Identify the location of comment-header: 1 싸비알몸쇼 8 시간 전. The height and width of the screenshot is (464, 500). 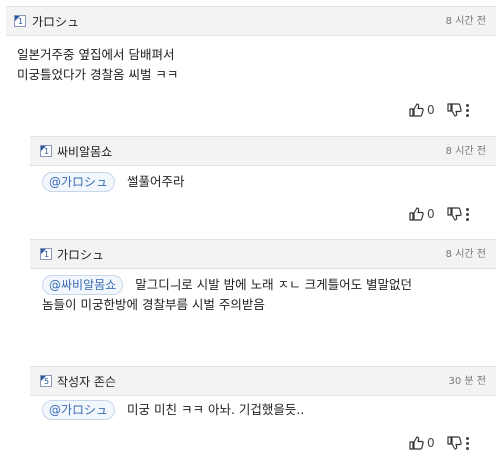
(263, 151).